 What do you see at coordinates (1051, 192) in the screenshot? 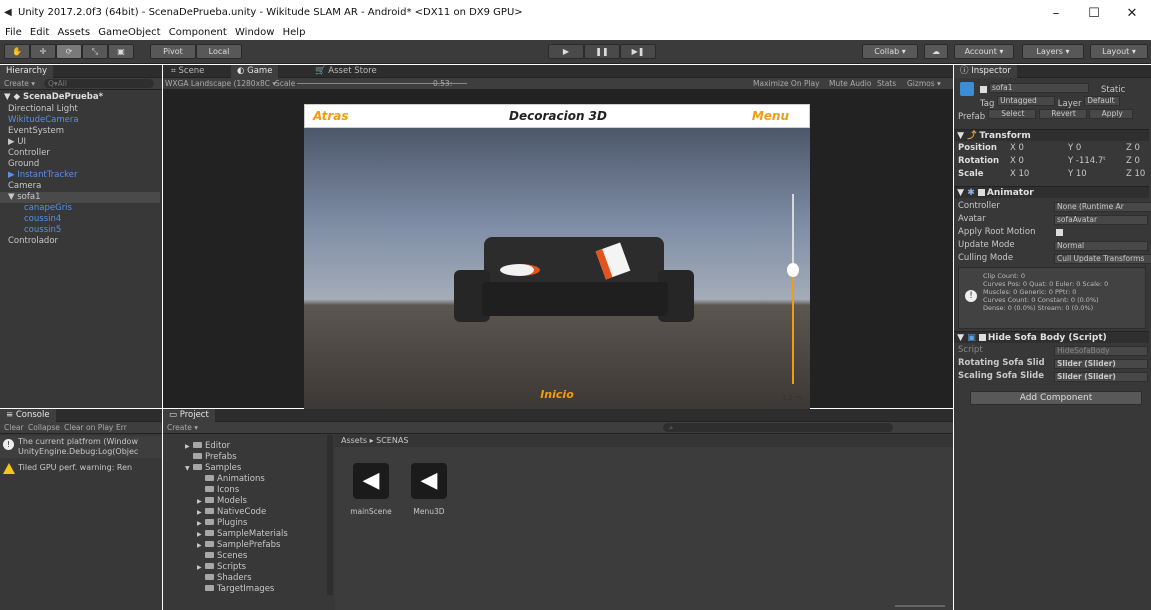
I see `animator-header: ▼ ✱ Animator` at bounding box center [1051, 192].